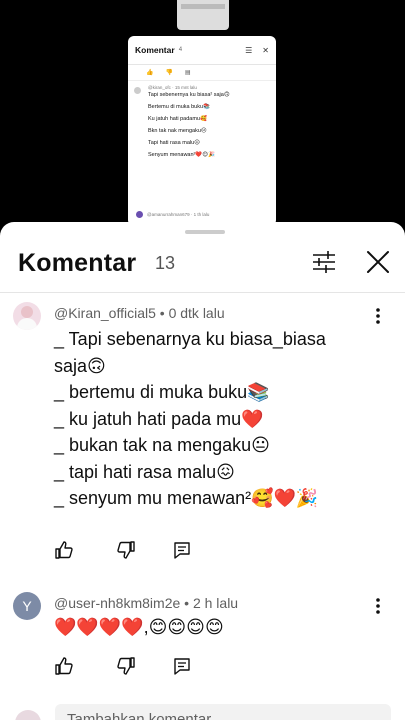  I want to click on thumb-next-user: @amanurrahman679 · 1 th lalu, so click(178, 214).